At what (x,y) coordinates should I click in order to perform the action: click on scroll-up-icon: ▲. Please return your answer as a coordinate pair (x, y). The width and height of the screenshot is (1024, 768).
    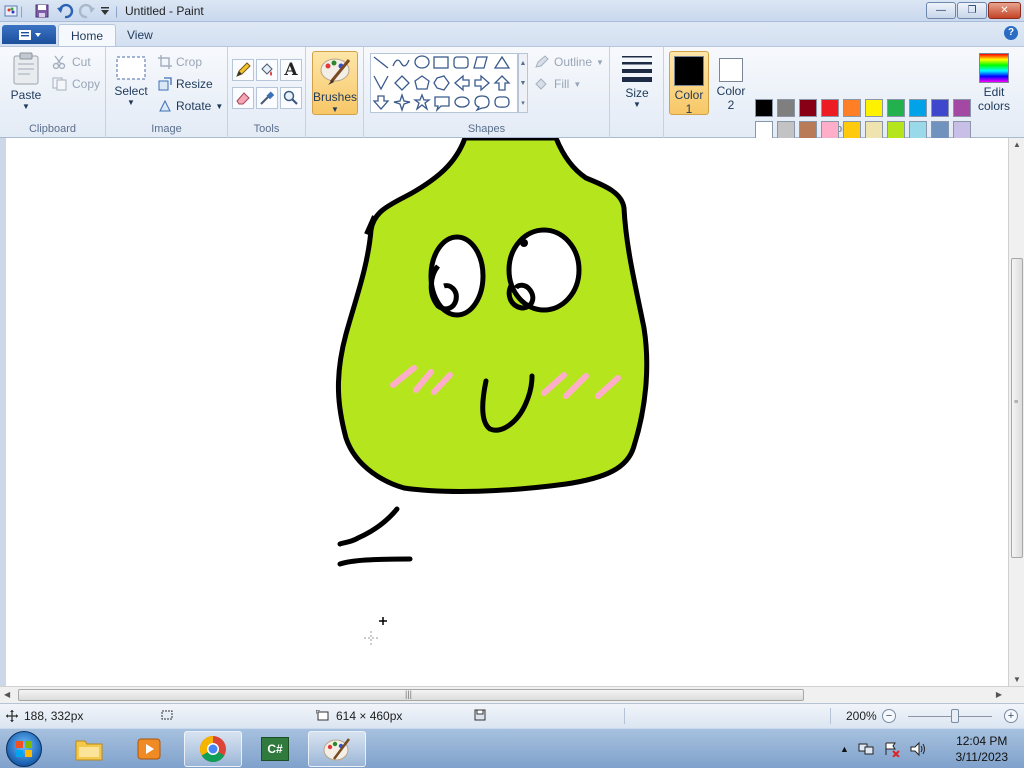
    Looking at the image, I should click on (1017, 144).